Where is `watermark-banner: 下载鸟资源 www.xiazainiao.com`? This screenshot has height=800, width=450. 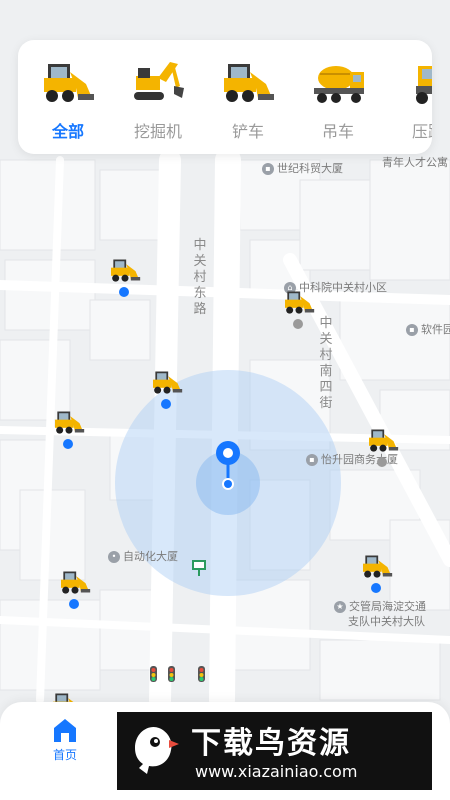 watermark-banner: 下载鸟资源 www.xiazainiao.com is located at coordinates (274, 751).